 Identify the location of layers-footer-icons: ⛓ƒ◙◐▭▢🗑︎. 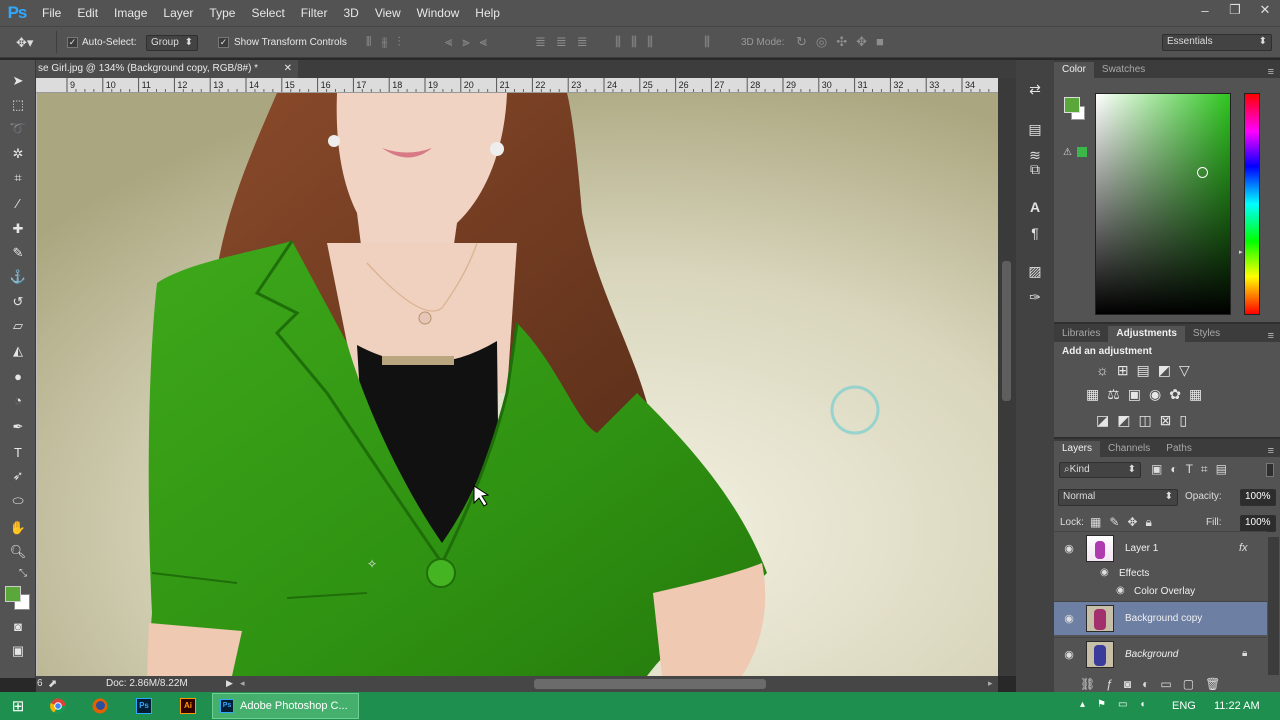
(1155, 684).